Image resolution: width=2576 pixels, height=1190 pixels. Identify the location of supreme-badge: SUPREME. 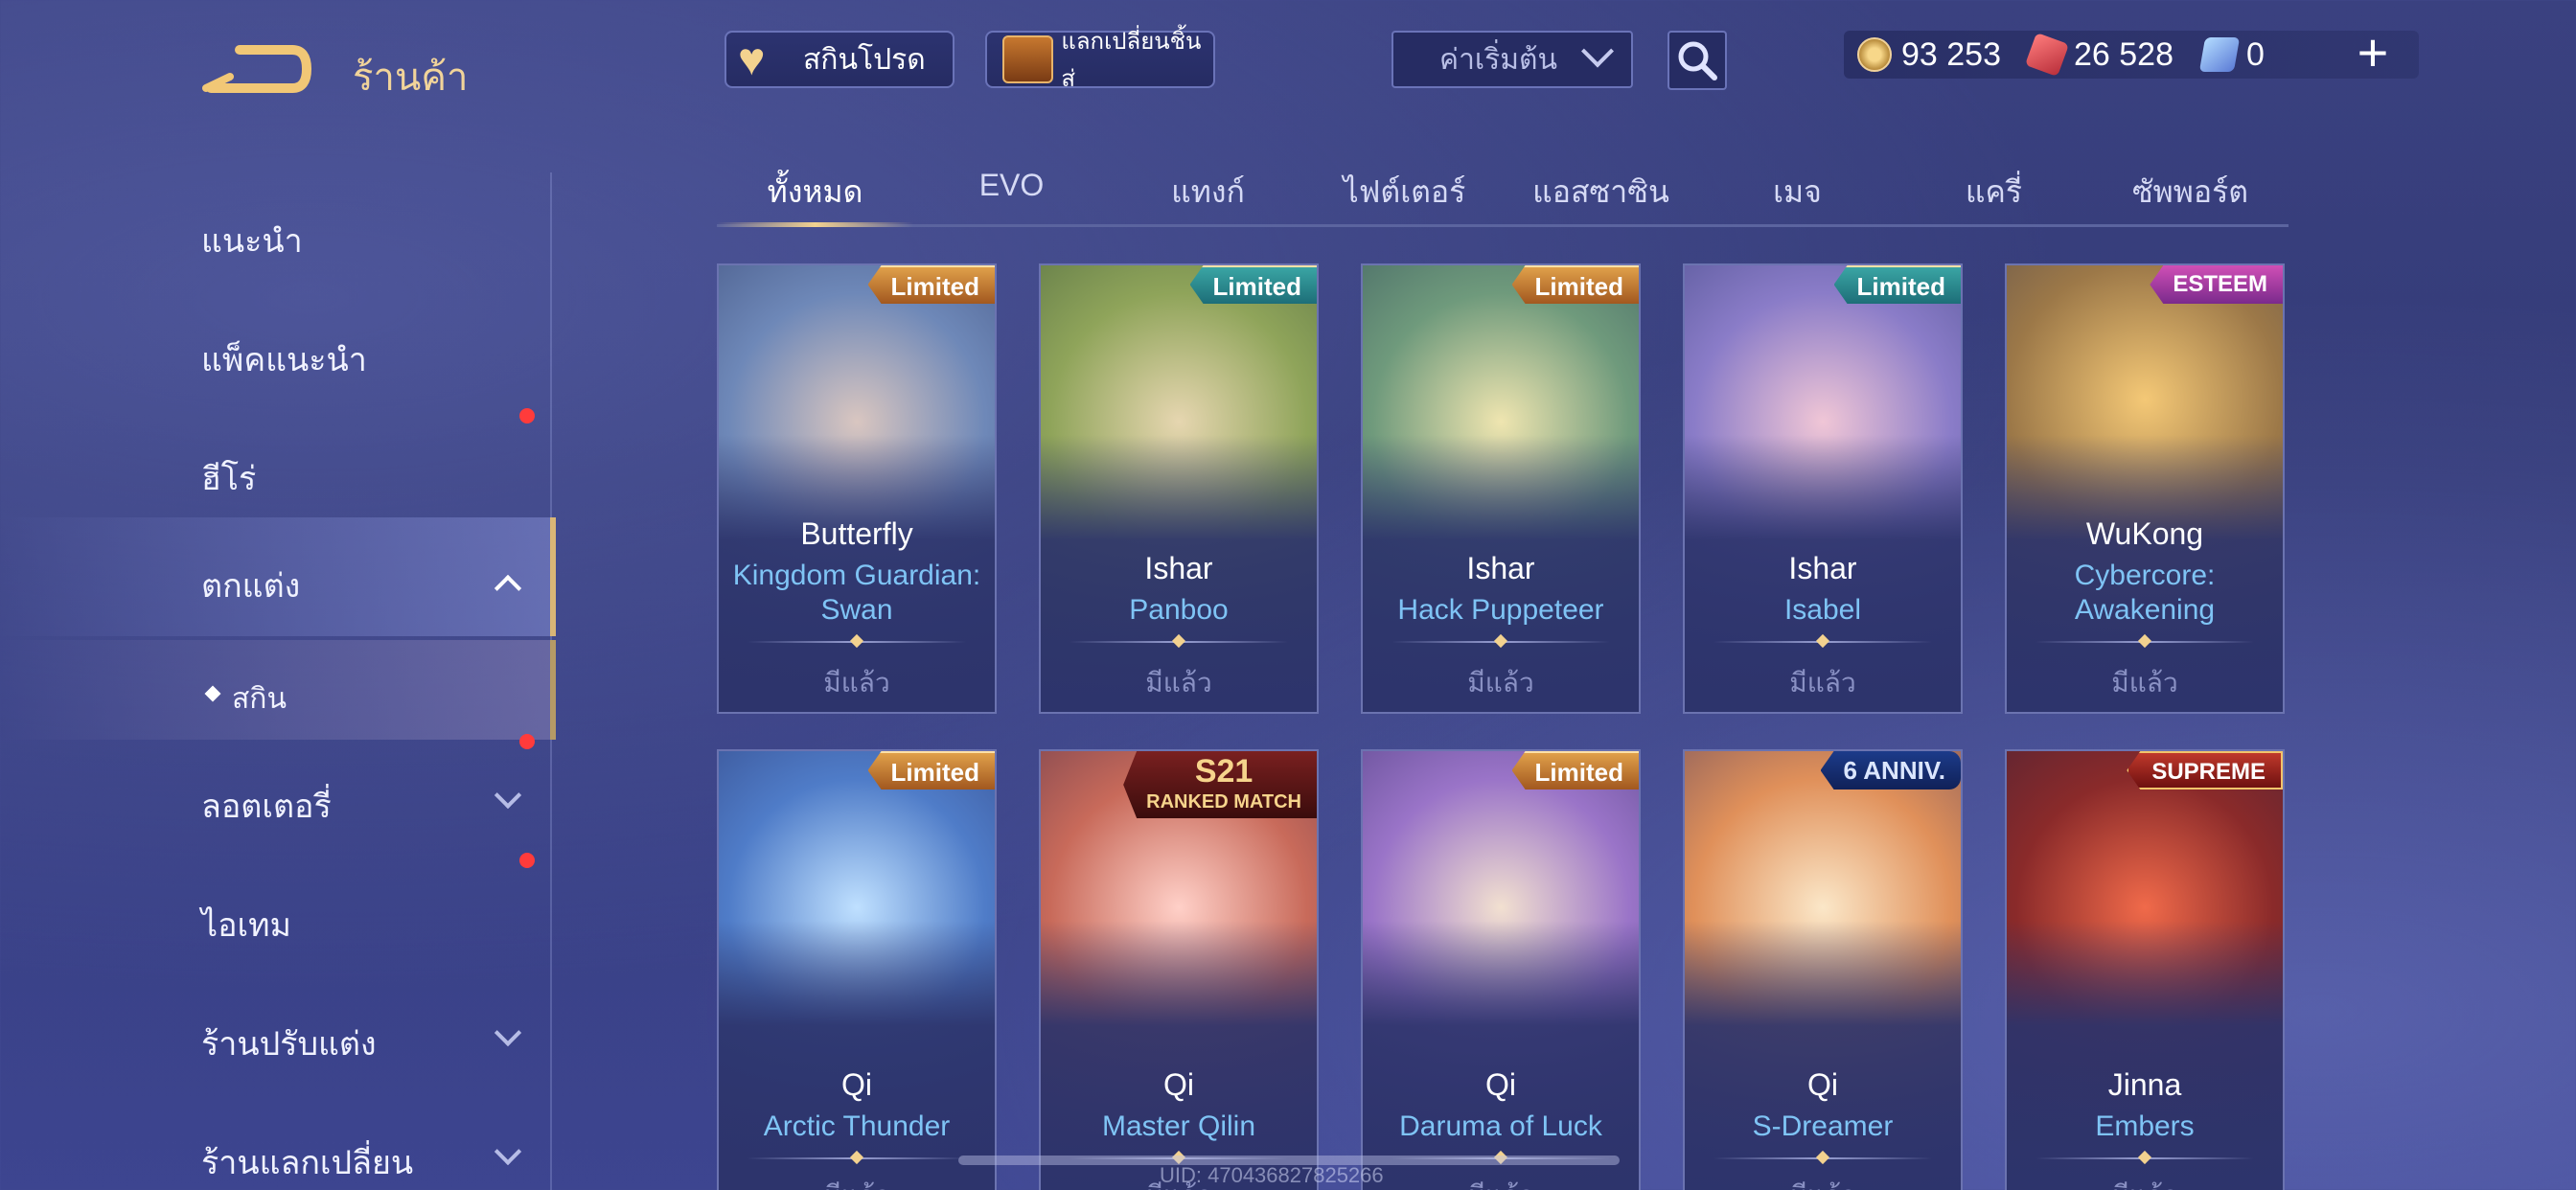
(2205, 771).